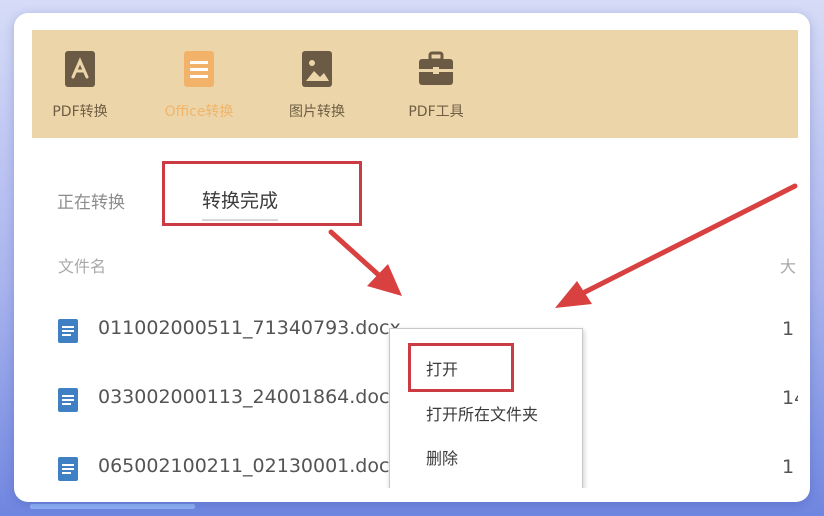  What do you see at coordinates (436, 68) in the screenshot?
I see `toolbox-icon` at bounding box center [436, 68].